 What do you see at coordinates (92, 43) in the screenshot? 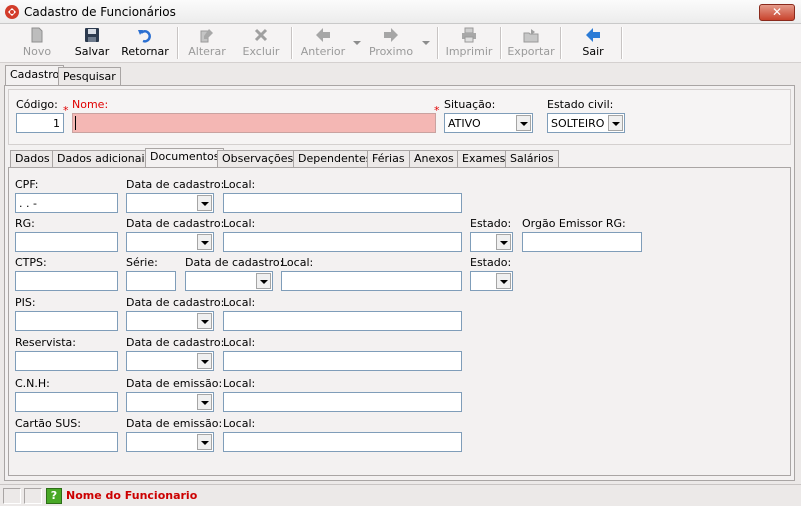
I see `salvar-button: Salvar` at bounding box center [92, 43].